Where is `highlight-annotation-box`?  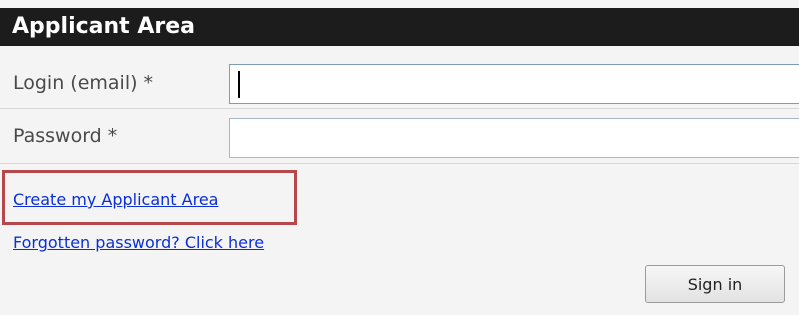 highlight-annotation-box is located at coordinates (149, 197).